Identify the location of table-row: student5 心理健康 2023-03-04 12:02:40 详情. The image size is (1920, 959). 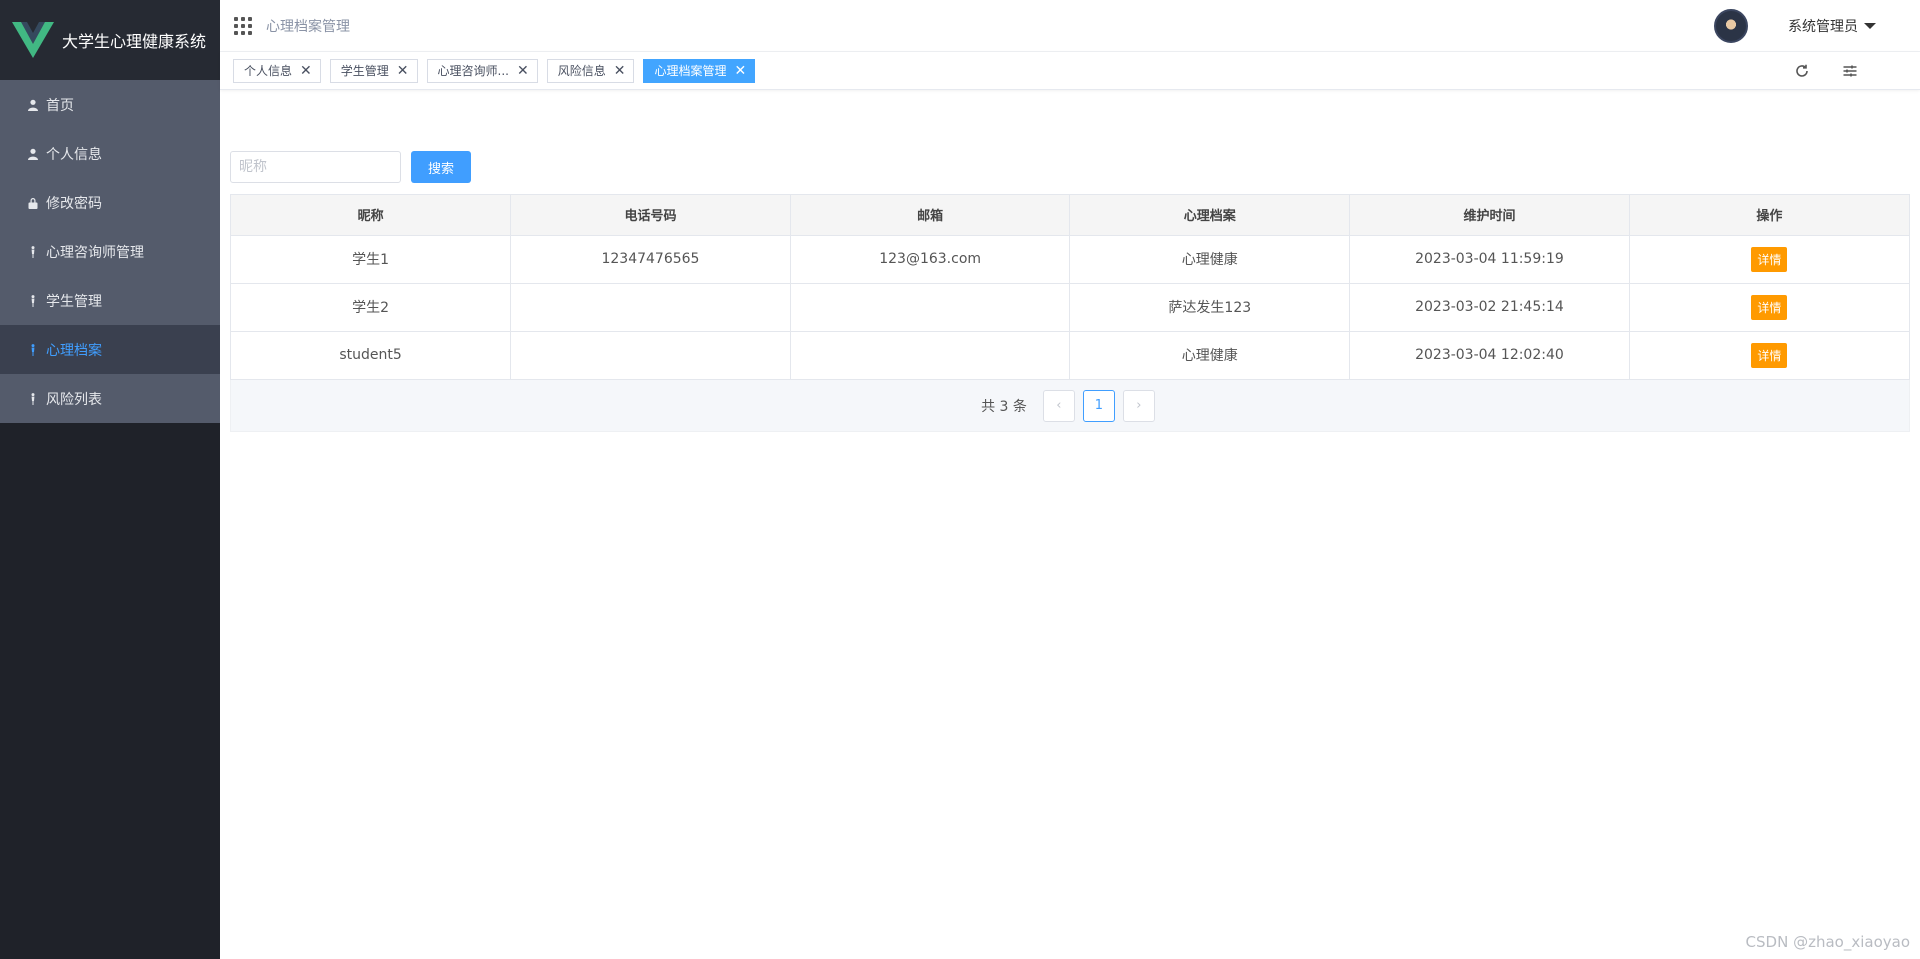
(1070, 355).